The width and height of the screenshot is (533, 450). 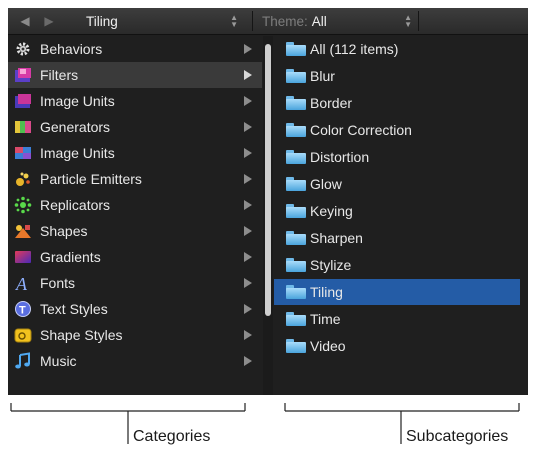 I want to click on subcategories-caption: Subcategories, so click(x=457, y=436).